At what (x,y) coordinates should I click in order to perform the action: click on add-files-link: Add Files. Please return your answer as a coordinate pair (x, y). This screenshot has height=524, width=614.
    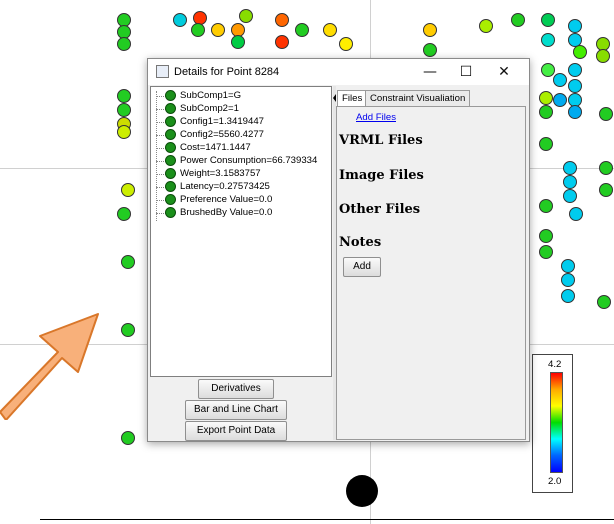
    Looking at the image, I should click on (376, 117).